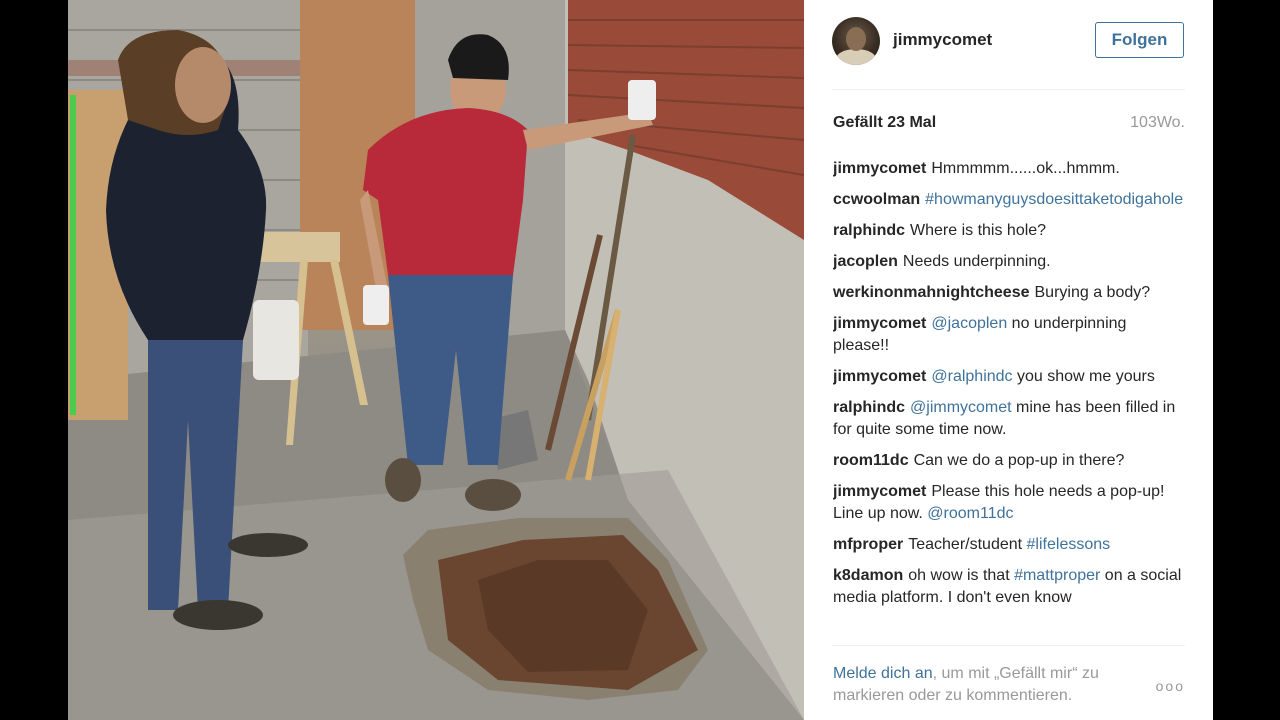 This screenshot has width=1280, height=720. What do you see at coordinates (1092, 292) in the screenshot?
I see `comment-text: Burying a body?` at bounding box center [1092, 292].